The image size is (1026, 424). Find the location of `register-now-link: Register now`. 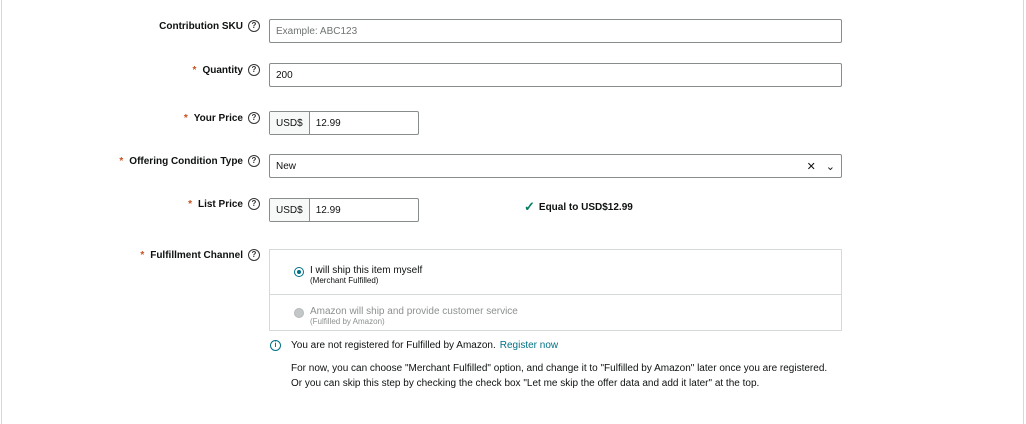

register-now-link: Register now is located at coordinates (529, 345).